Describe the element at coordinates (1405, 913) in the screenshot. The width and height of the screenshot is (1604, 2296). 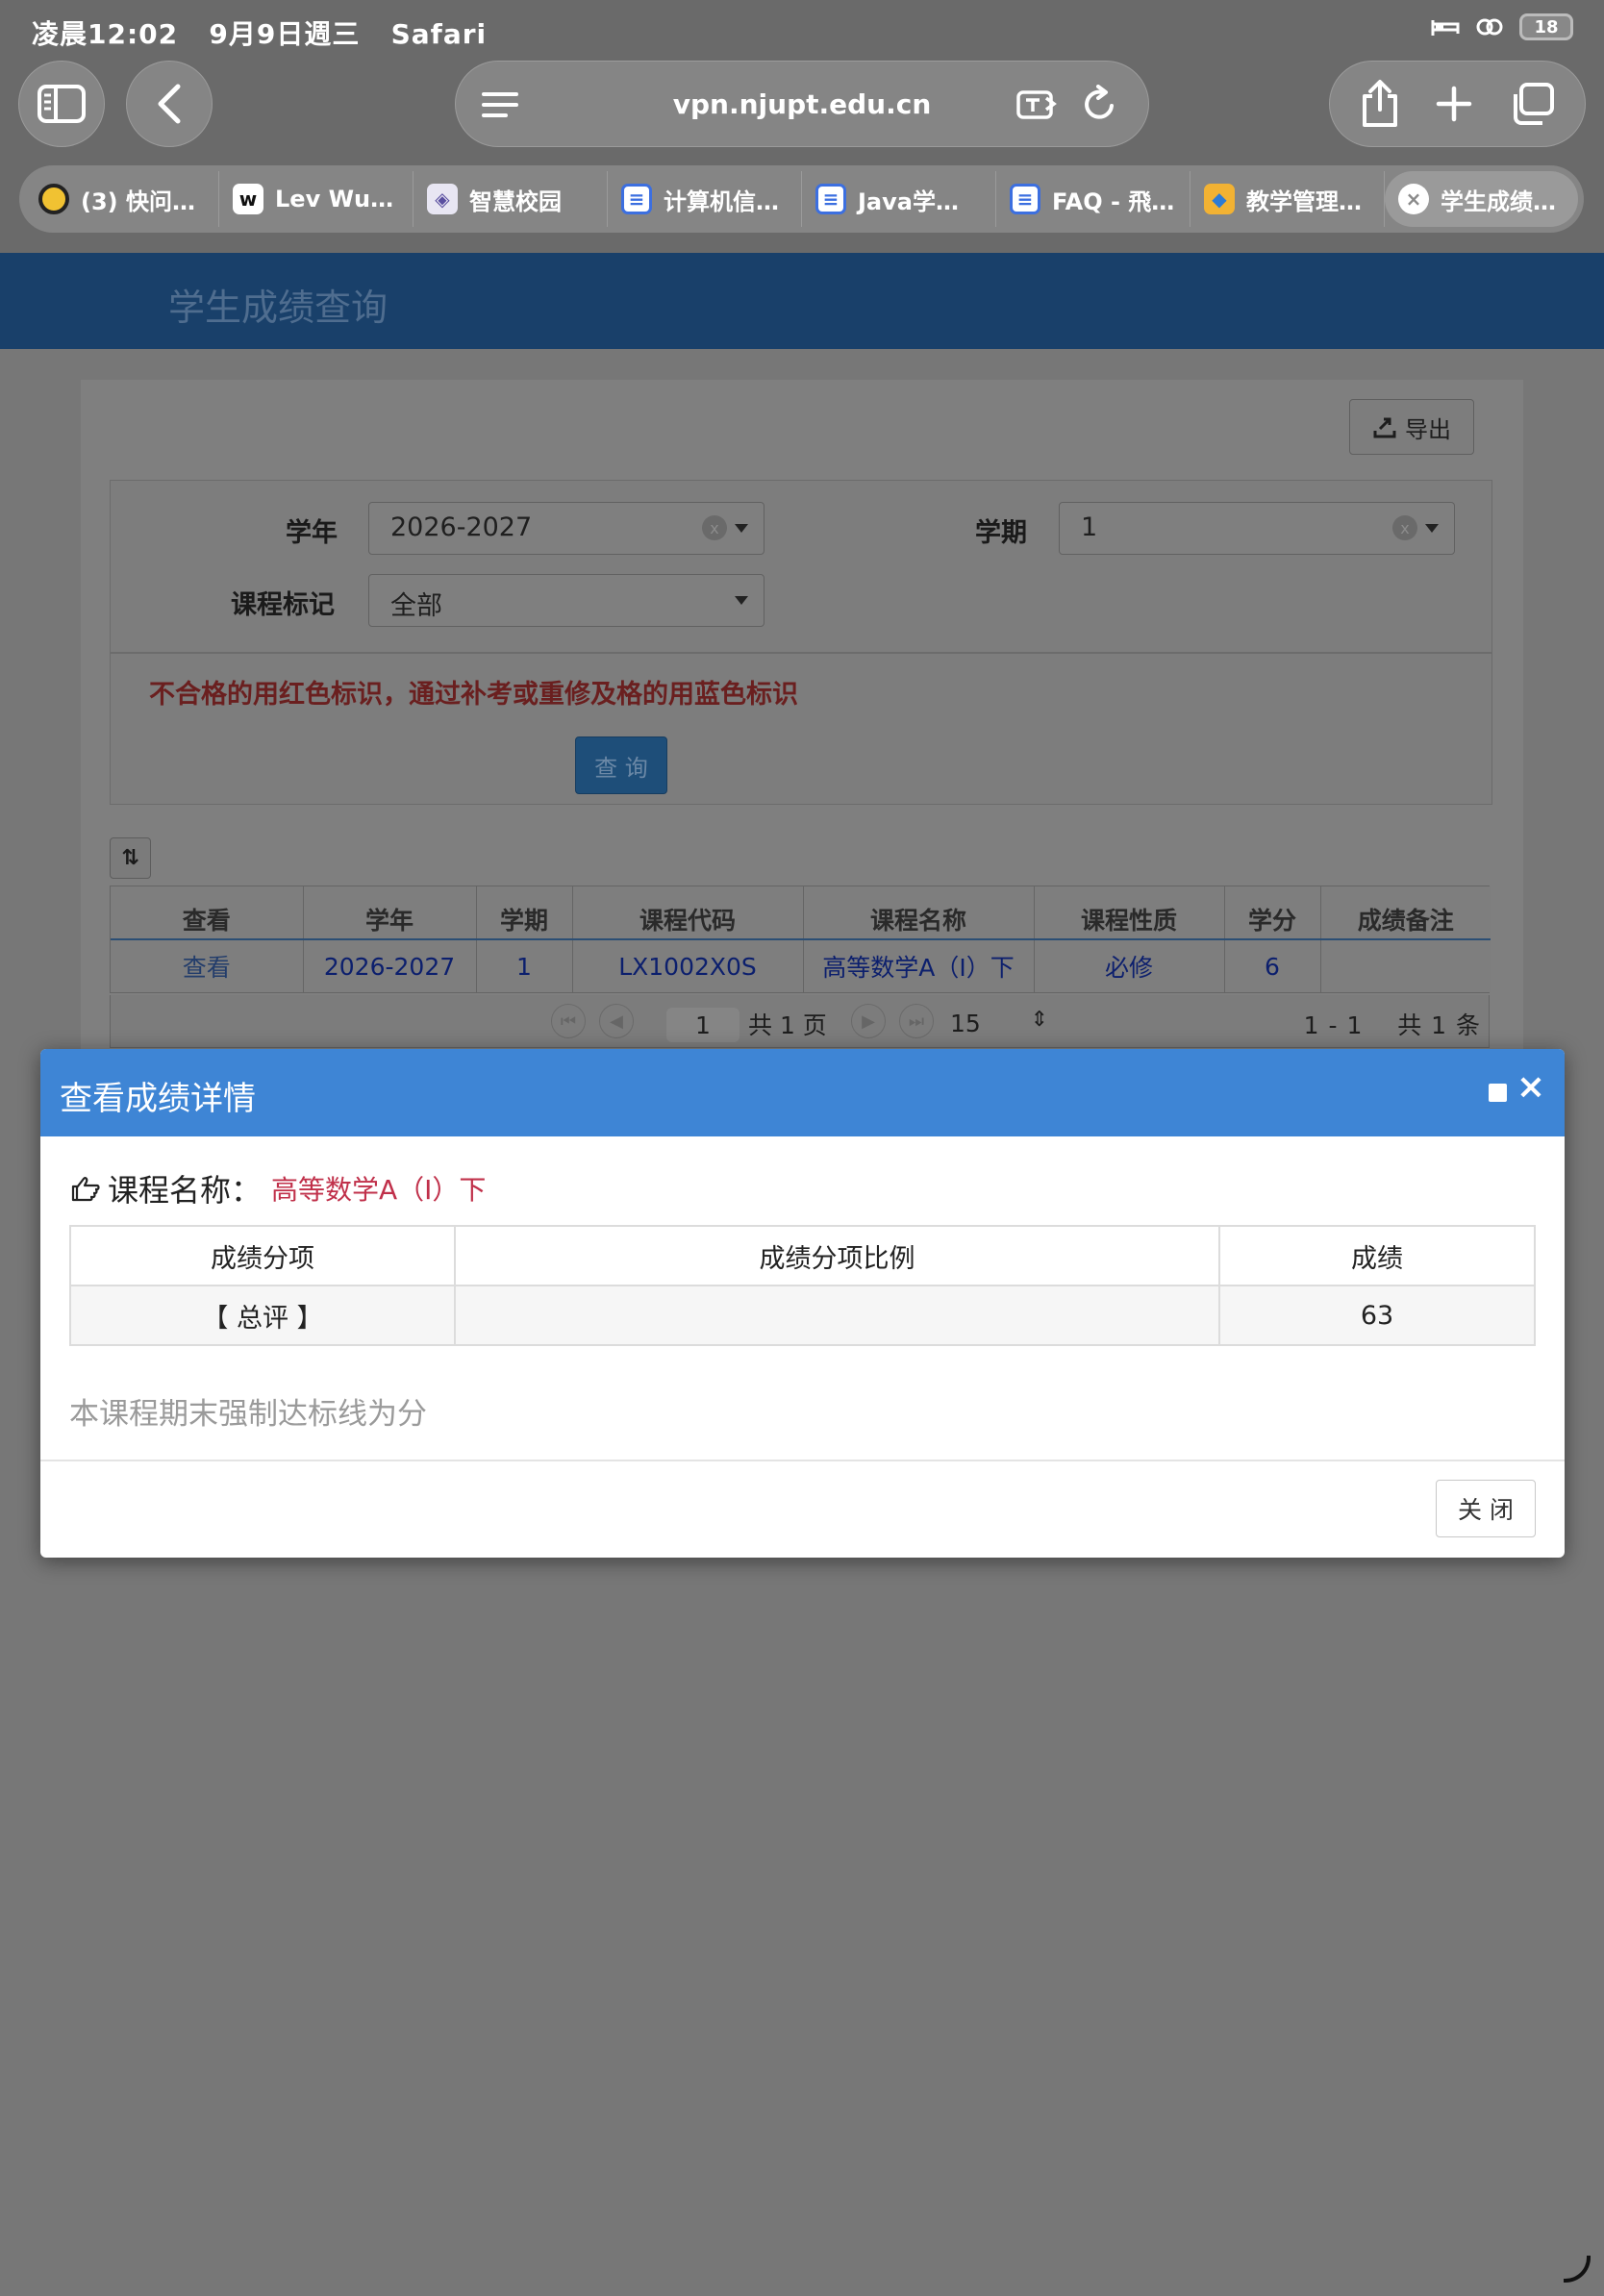
I see `column-header: 成绩备注` at that location.